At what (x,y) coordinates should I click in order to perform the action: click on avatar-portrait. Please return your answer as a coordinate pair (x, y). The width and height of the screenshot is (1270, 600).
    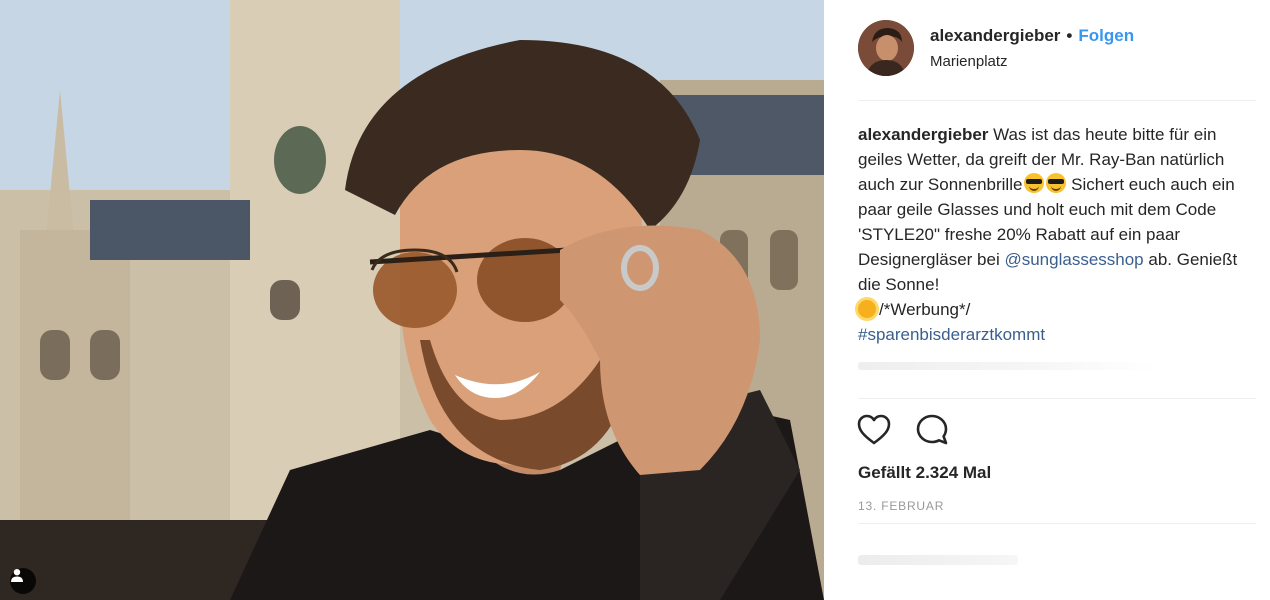
    Looking at the image, I should click on (886, 48).